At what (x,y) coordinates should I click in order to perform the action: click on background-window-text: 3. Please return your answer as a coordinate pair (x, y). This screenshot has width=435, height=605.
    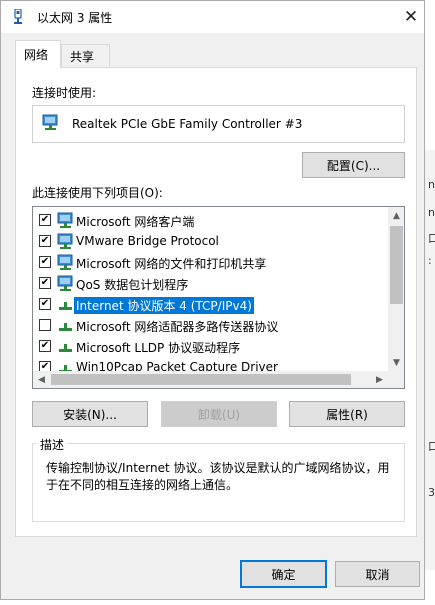
    Looking at the image, I should click on (431, 492).